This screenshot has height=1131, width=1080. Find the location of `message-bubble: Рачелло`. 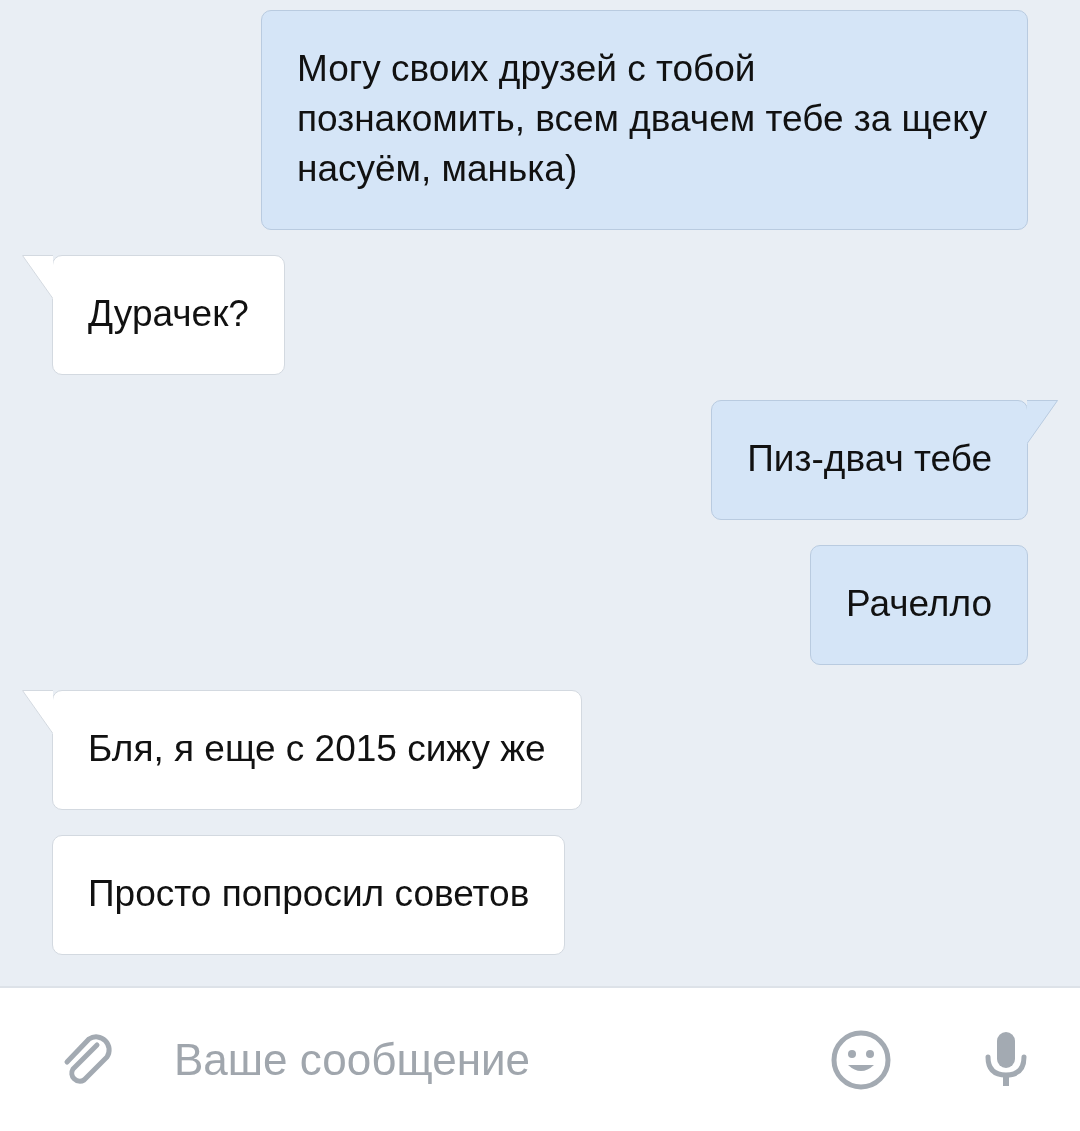

message-bubble: Рачелло is located at coordinates (919, 605).